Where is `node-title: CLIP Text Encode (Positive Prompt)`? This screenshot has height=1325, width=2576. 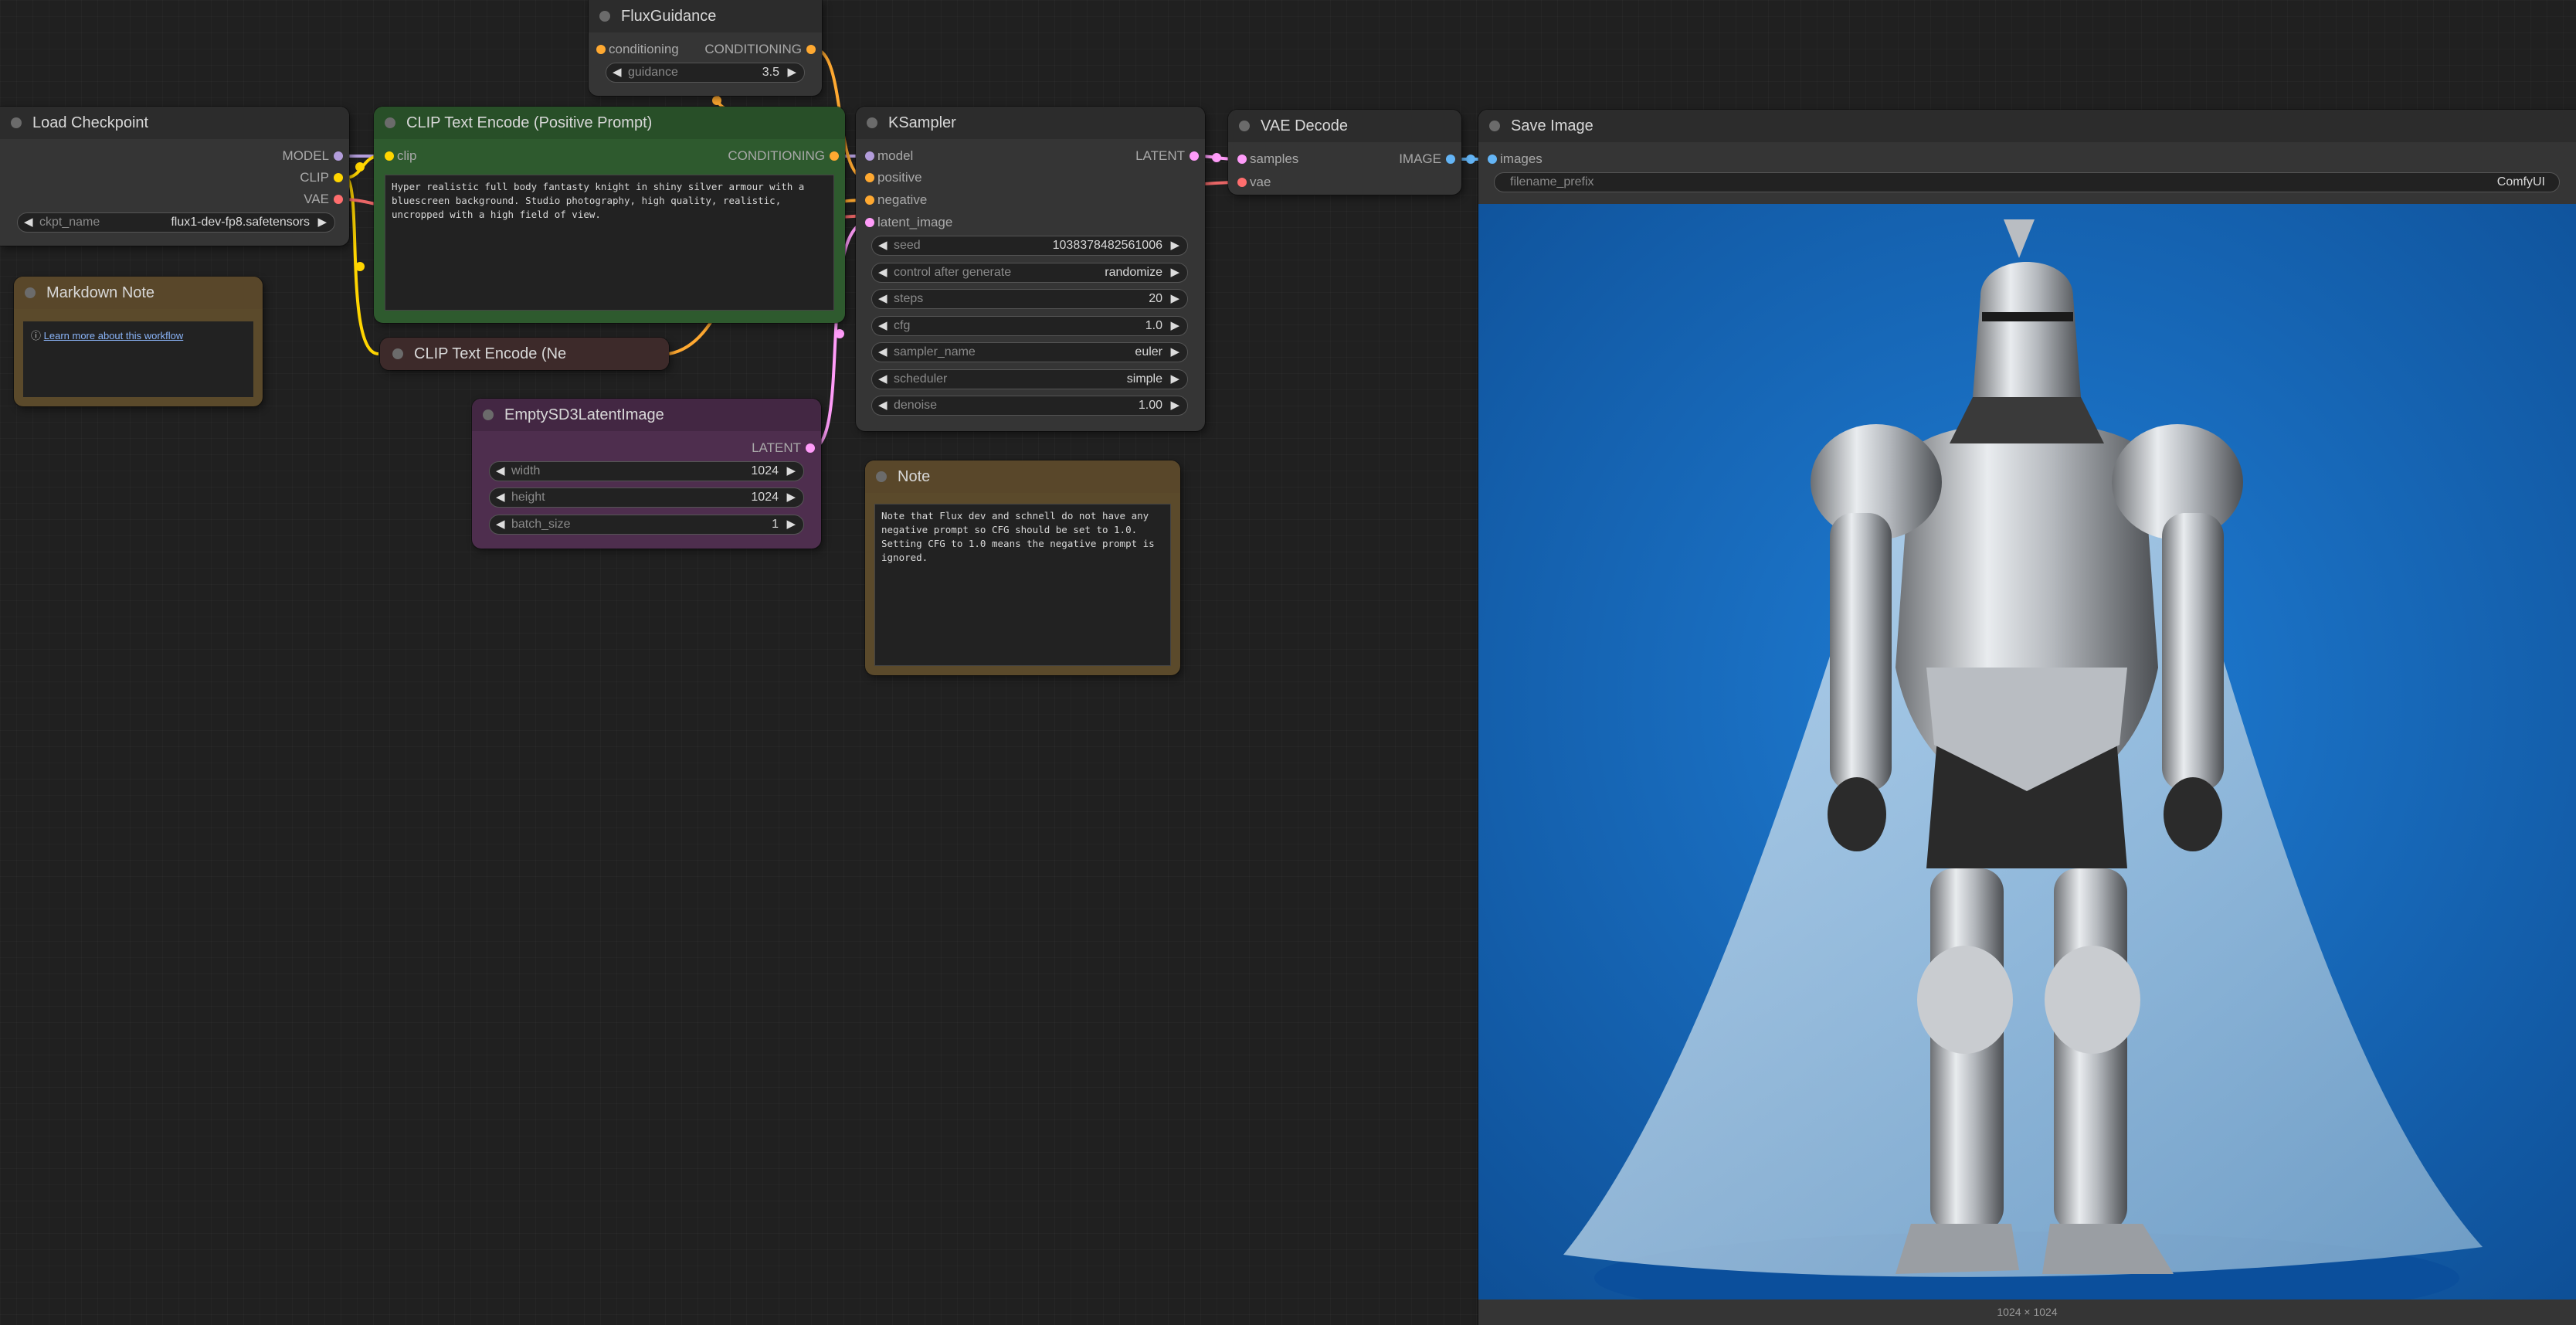
node-title: CLIP Text Encode (Positive Prompt) is located at coordinates (609, 123).